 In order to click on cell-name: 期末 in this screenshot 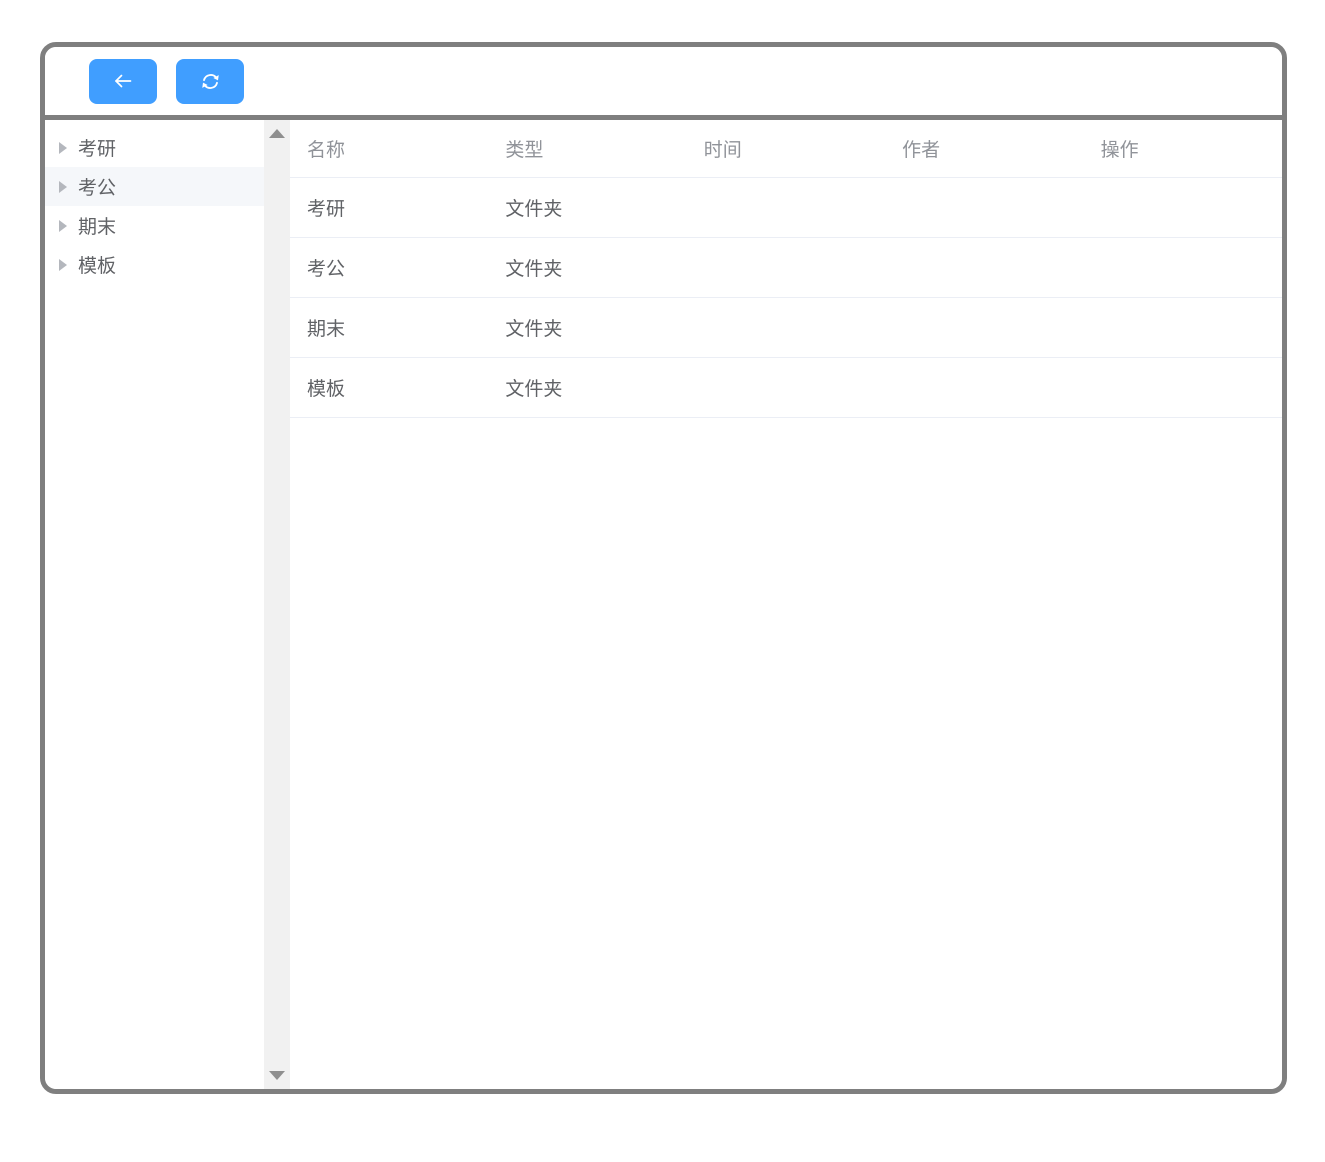, I will do `click(389, 327)`.